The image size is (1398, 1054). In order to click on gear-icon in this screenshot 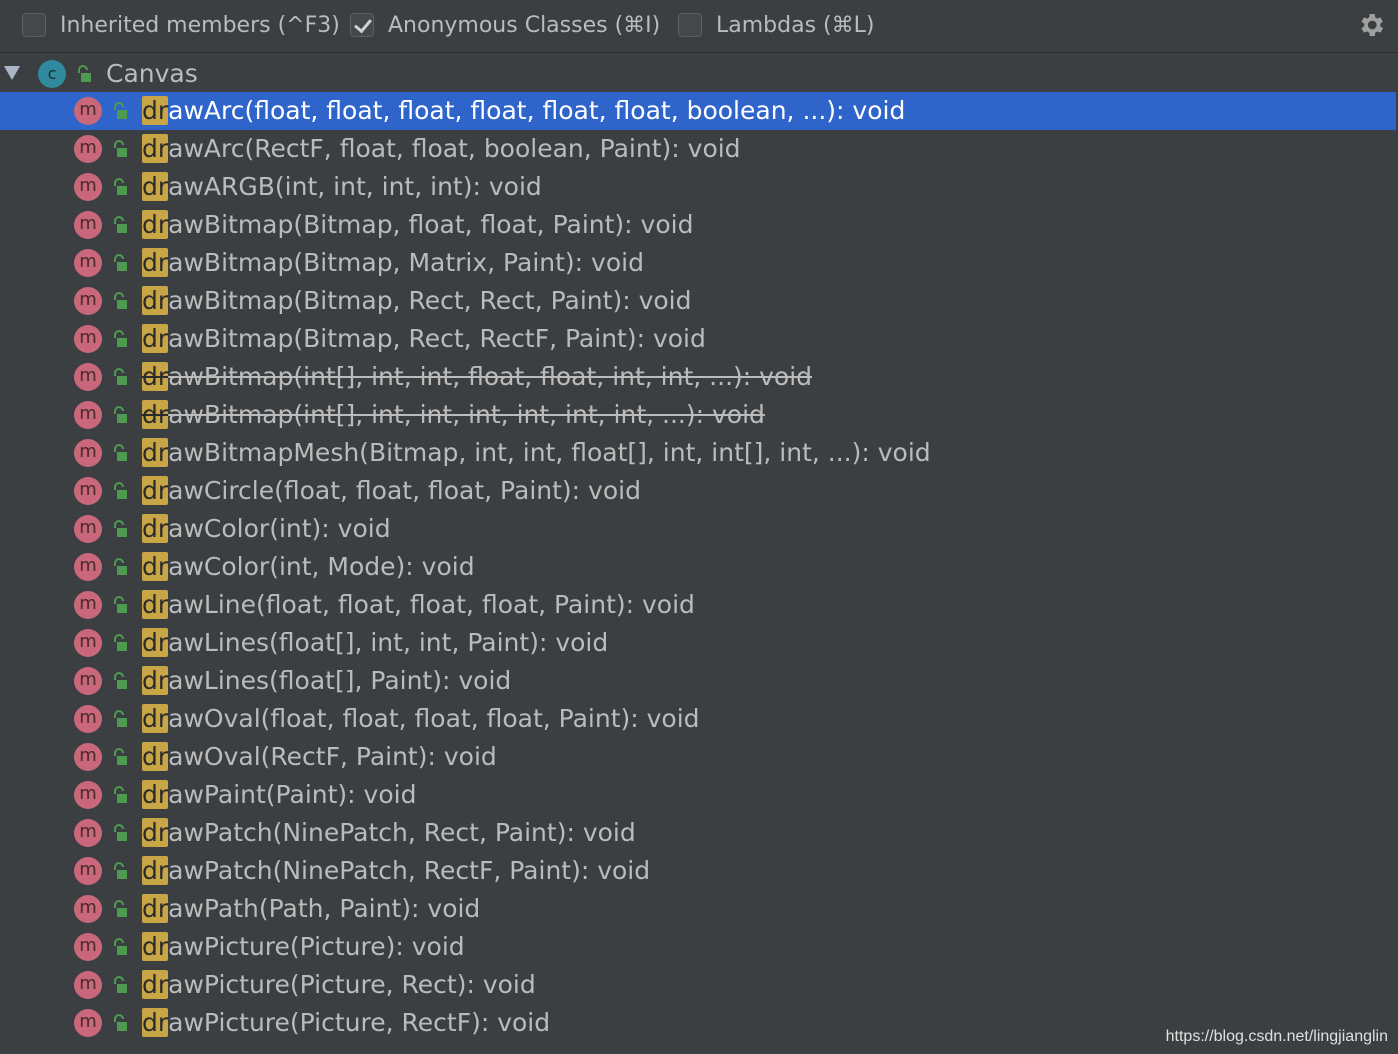, I will do `click(1371, 25)`.